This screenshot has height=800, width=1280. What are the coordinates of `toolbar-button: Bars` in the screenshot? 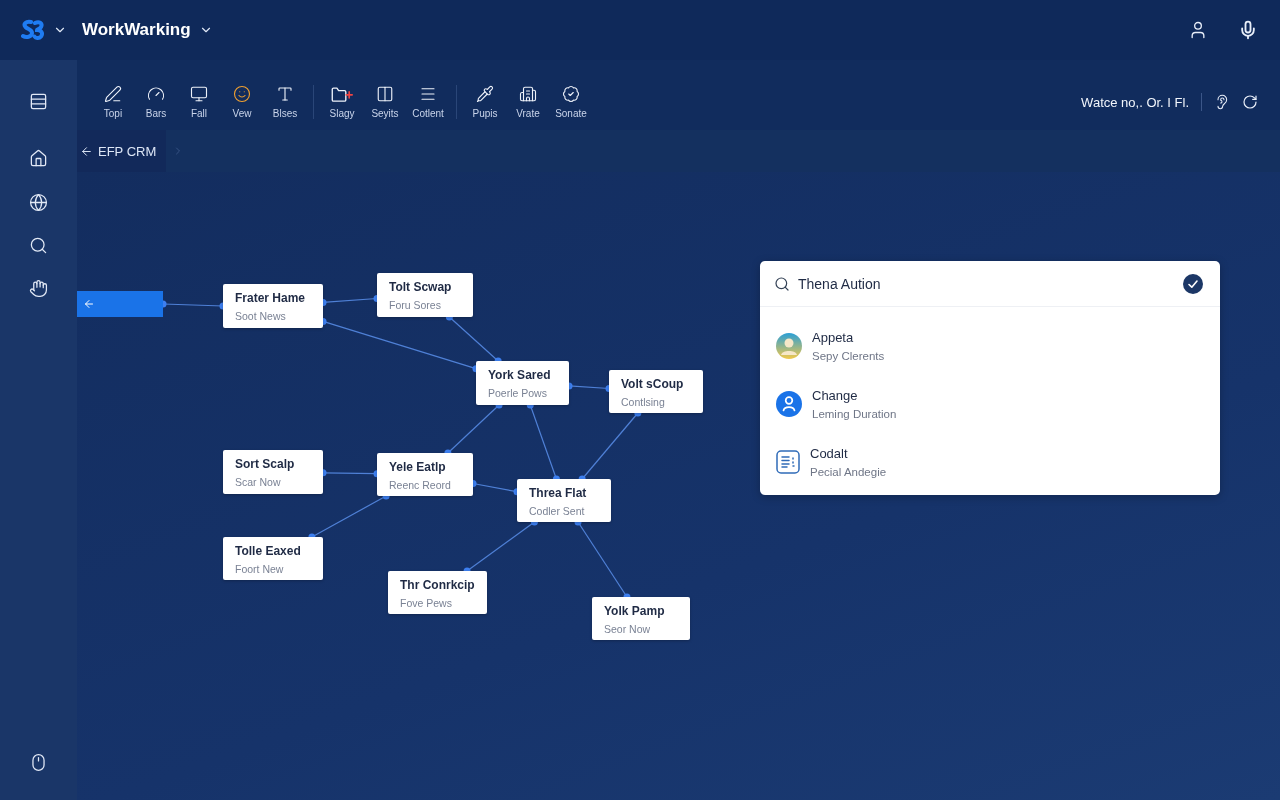 It's located at (156, 102).